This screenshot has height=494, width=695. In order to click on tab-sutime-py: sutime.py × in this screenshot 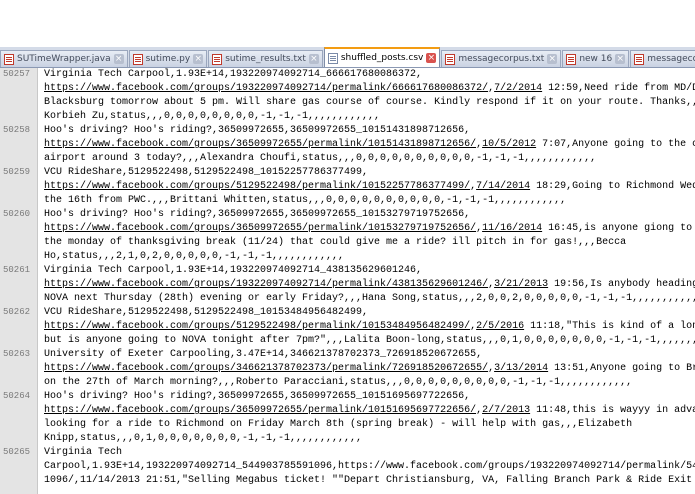, I will do `click(168, 58)`.